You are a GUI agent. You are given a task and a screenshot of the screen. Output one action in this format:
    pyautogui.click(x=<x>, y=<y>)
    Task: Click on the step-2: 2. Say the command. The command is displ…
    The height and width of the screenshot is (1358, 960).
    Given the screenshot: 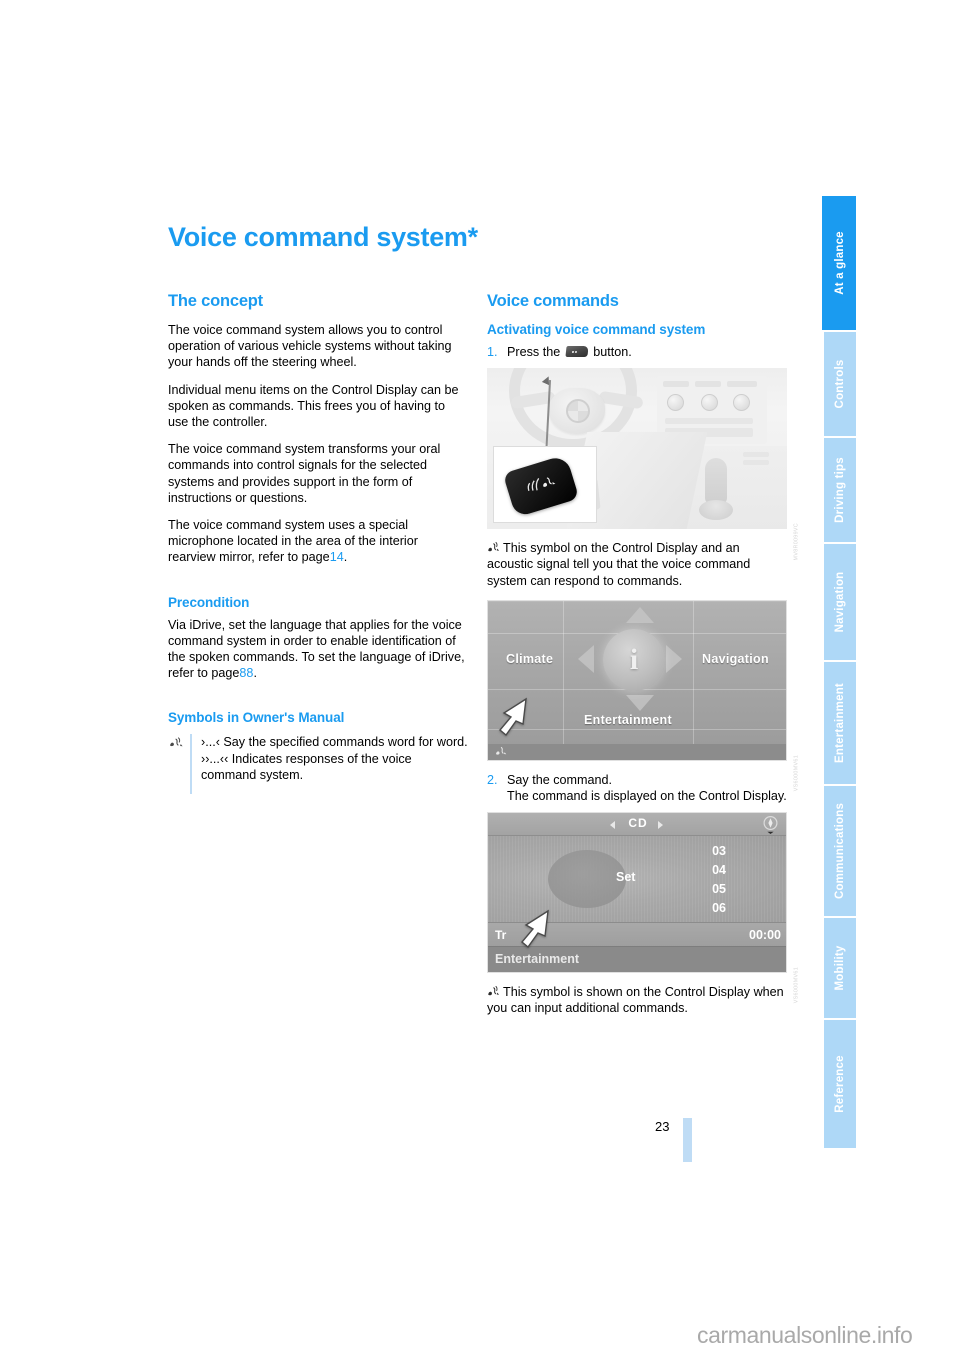 What is the action you would take?
    pyautogui.click(x=637, y=788)
    